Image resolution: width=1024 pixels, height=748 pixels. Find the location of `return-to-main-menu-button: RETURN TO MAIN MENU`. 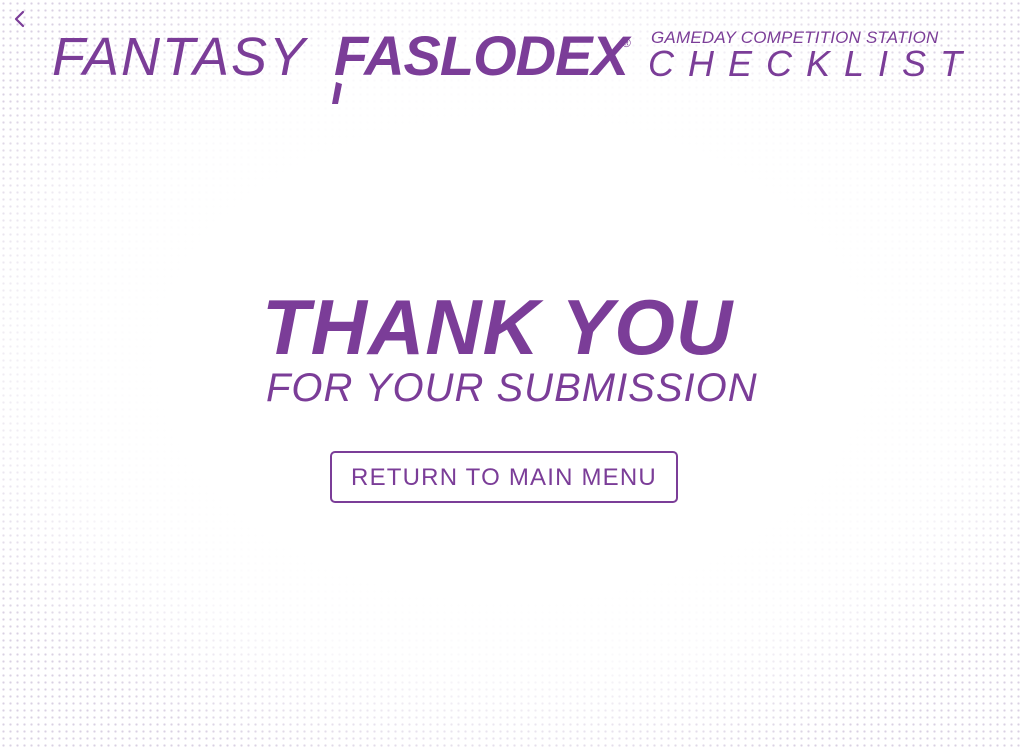

return-to-main-menu-button: RETURN TO MAIN MENU is located at coordinates (504, 477).